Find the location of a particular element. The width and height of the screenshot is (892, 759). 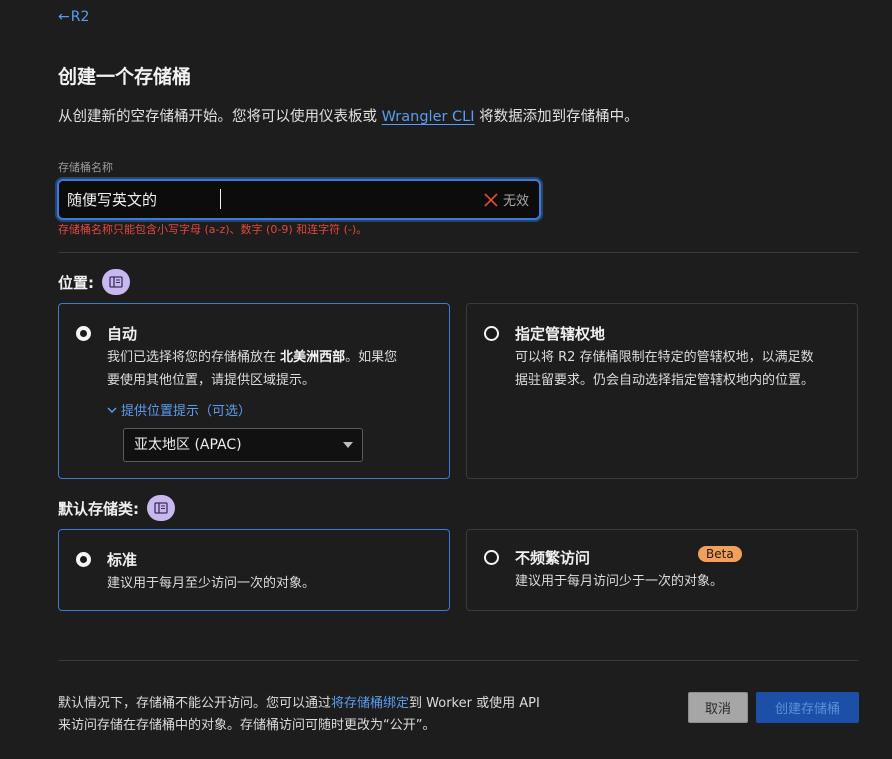

bucket-name-input is located at coordinates (267, 199).